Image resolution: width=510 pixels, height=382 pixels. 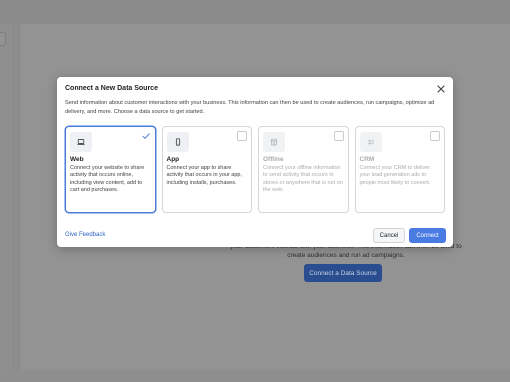 What do you see at coordinates (370, 142) in the screenshot?
I see `contact-card-icon` at bounding box center [370, 142].